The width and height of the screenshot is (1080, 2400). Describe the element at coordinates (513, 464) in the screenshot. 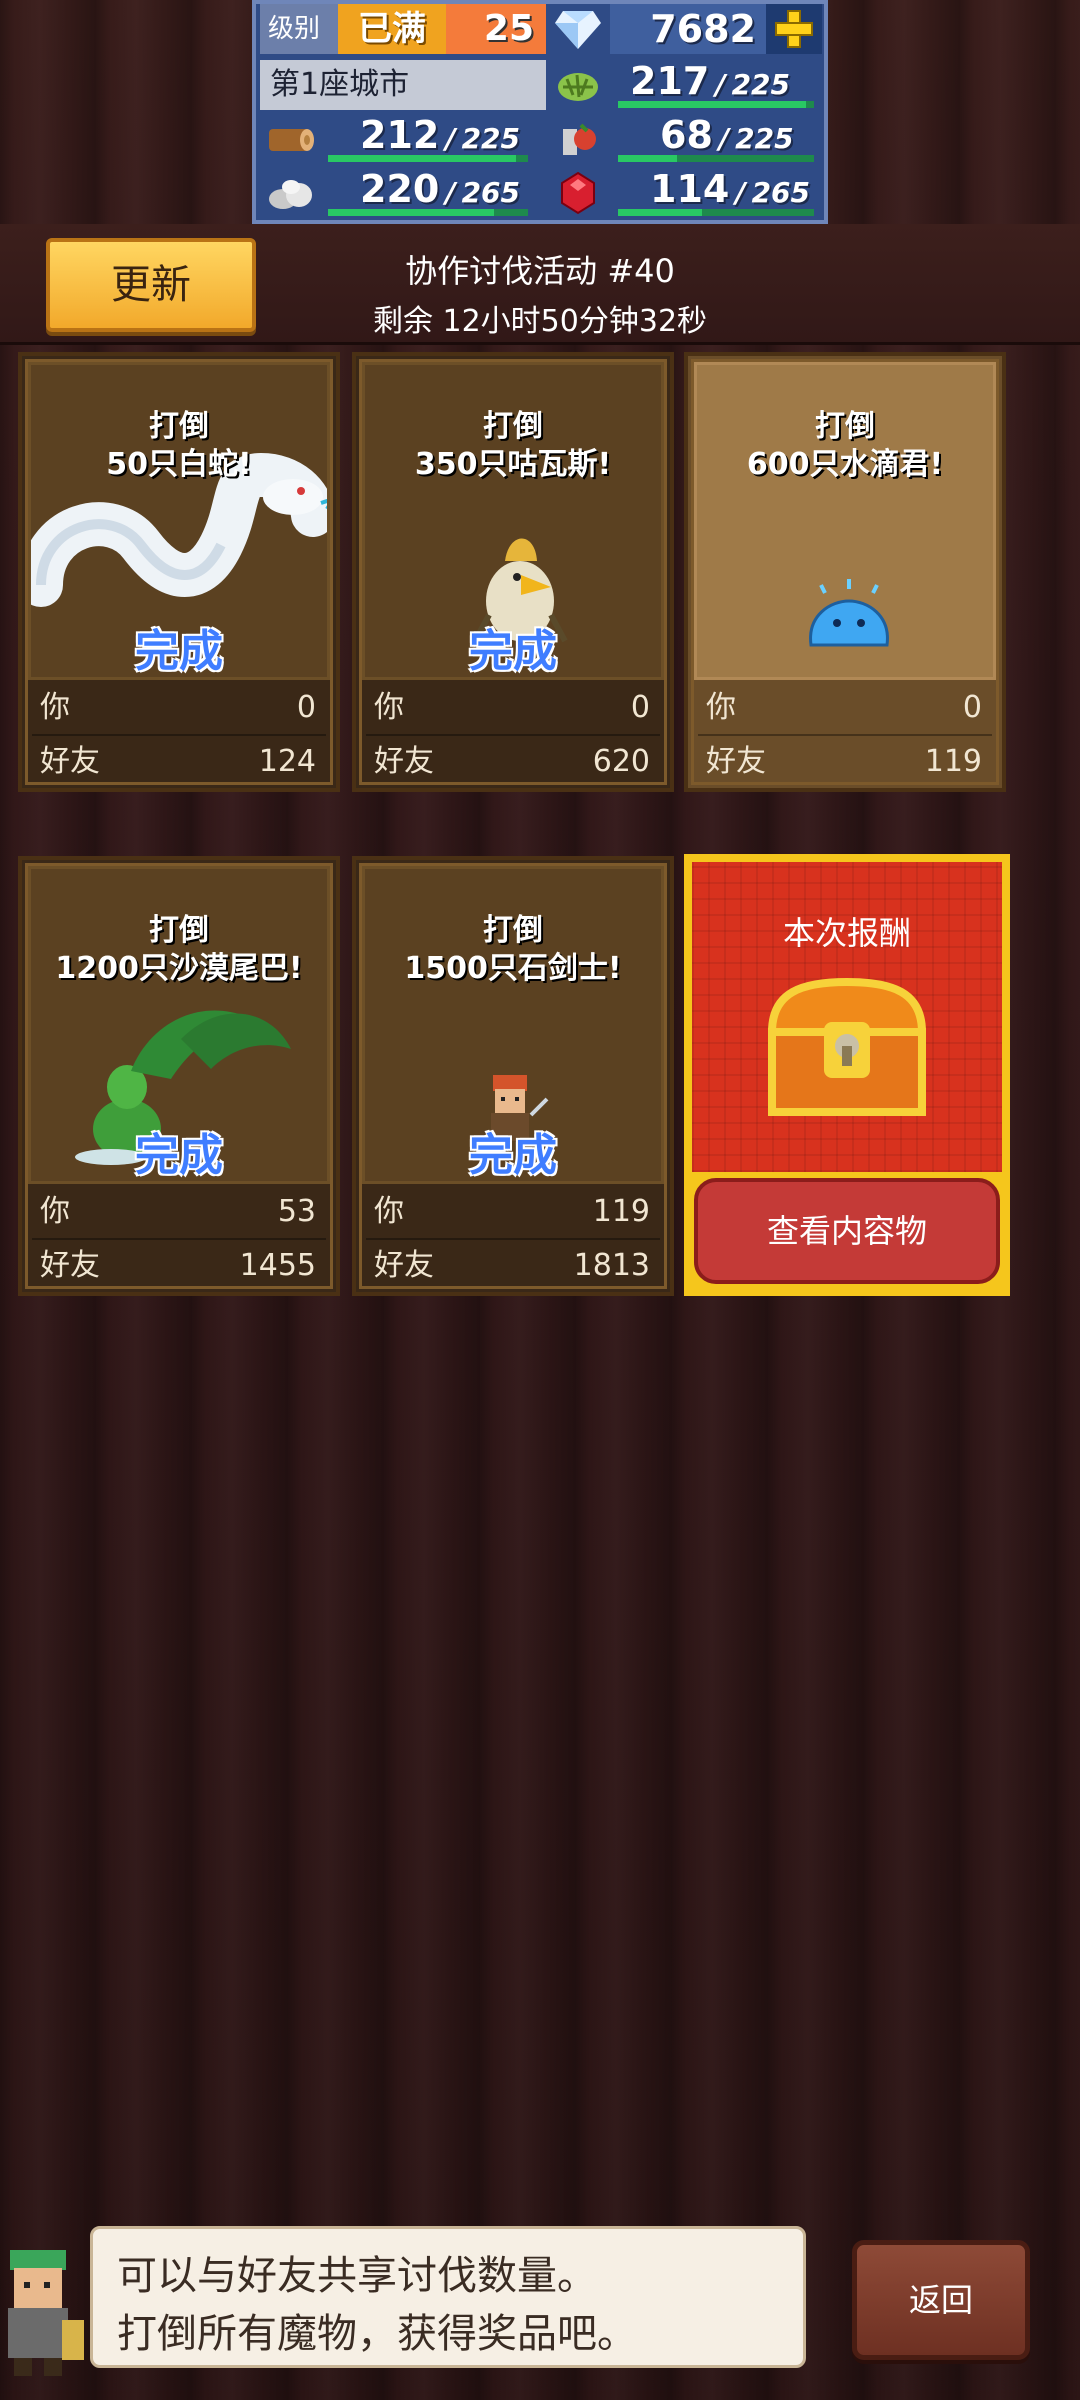

I see `mission-goal-line2: 350只咕瓦斯!` at that location.